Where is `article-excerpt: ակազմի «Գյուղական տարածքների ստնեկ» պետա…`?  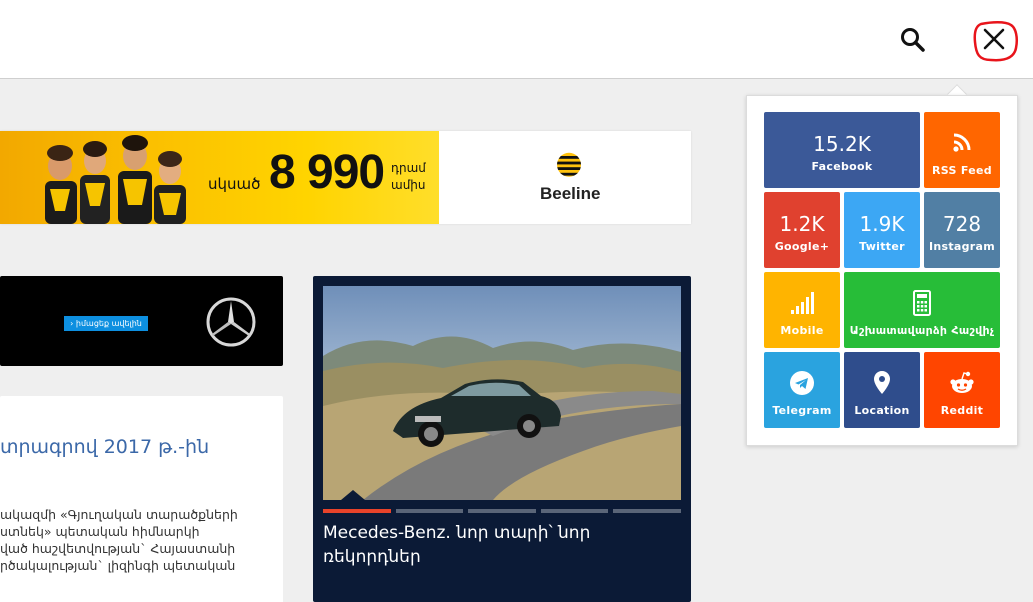
article-excerpt: ակազմի «Գյուղական տարածքների ստնեկ» պետա… is located at coordinates (141, 540).